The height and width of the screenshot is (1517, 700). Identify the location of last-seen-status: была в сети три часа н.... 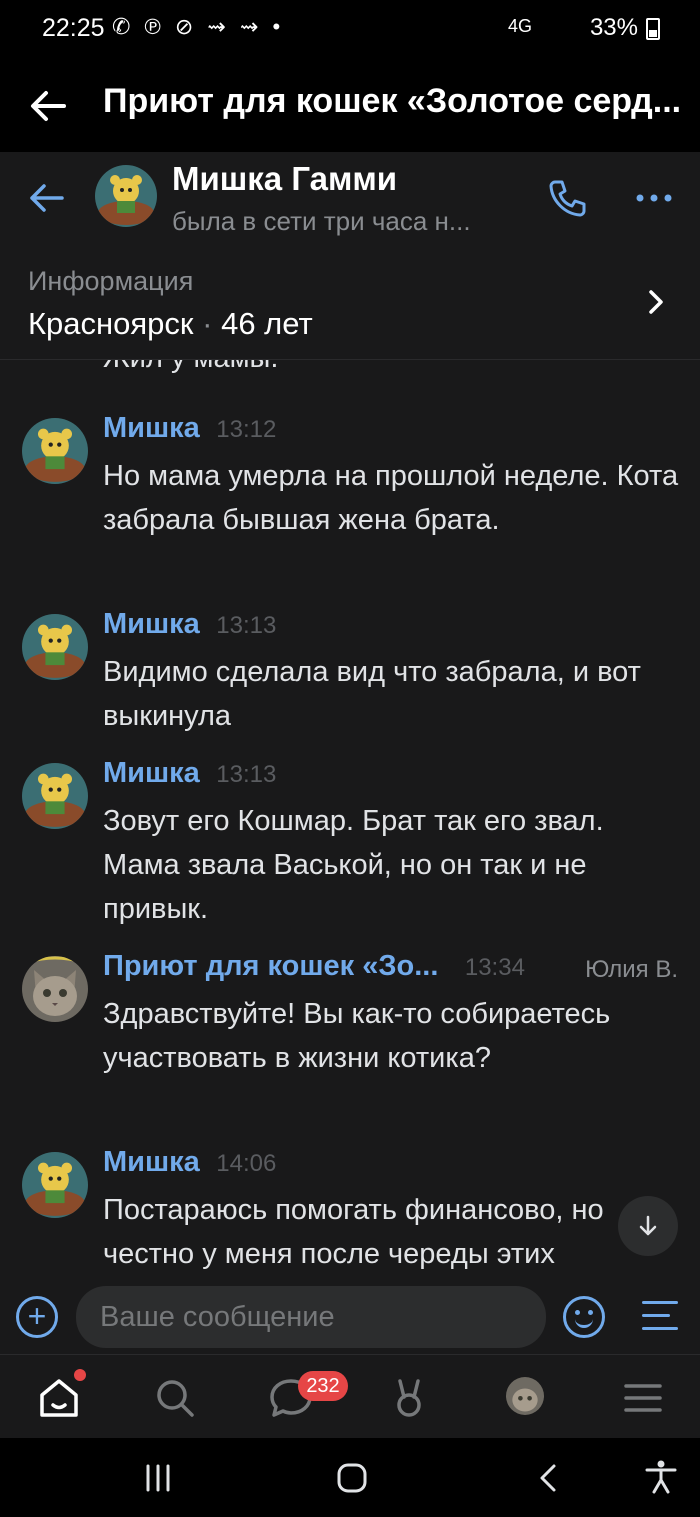
(321, 221).